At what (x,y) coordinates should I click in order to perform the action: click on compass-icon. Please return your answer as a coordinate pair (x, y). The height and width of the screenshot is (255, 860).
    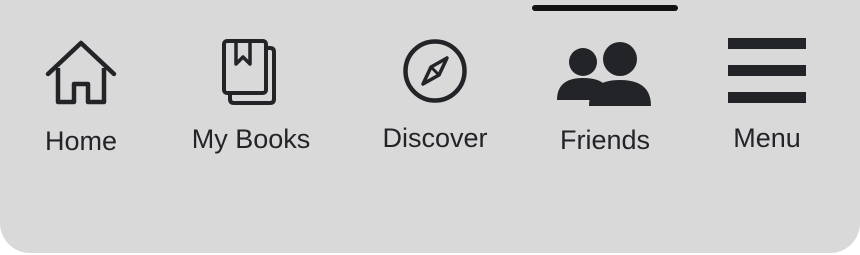
    Looking at the image, I should click on (435, 71).